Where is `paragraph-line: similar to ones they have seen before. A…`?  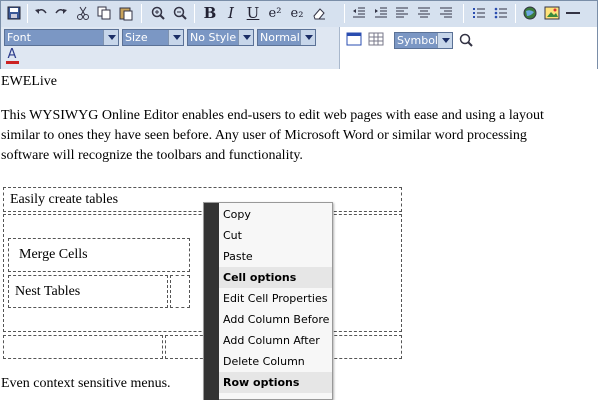
paragraph-line: similar to ones they have seen before. A… is located at coordinates (264, 135).